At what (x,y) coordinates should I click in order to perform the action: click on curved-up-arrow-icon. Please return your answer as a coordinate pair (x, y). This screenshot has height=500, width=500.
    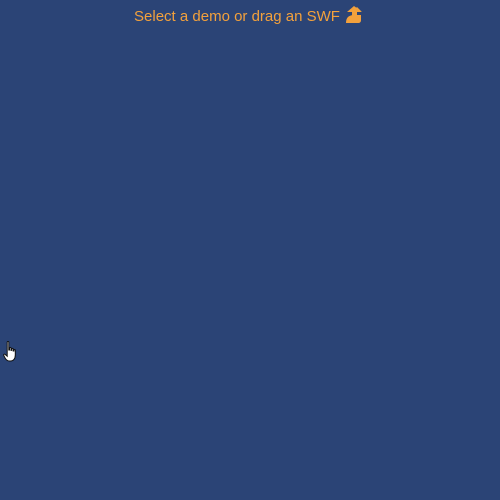
    Looking at the image, I should click on (355, 15).